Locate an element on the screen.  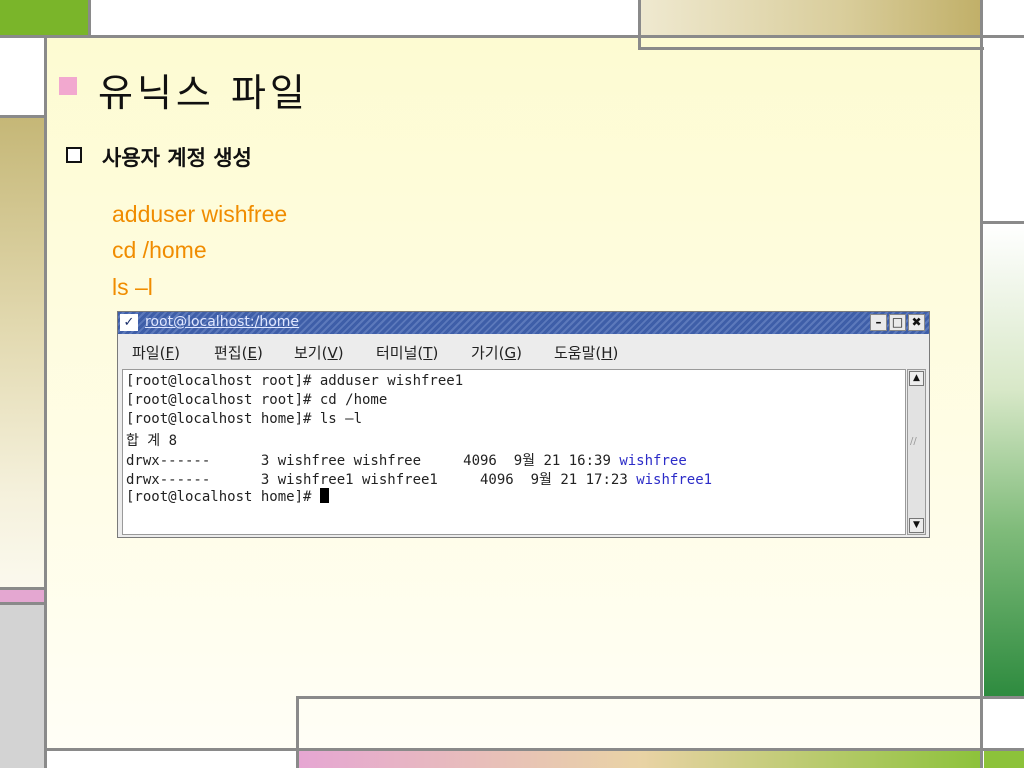
decor-bottom-right-white is located at coordinates (1004, 724).